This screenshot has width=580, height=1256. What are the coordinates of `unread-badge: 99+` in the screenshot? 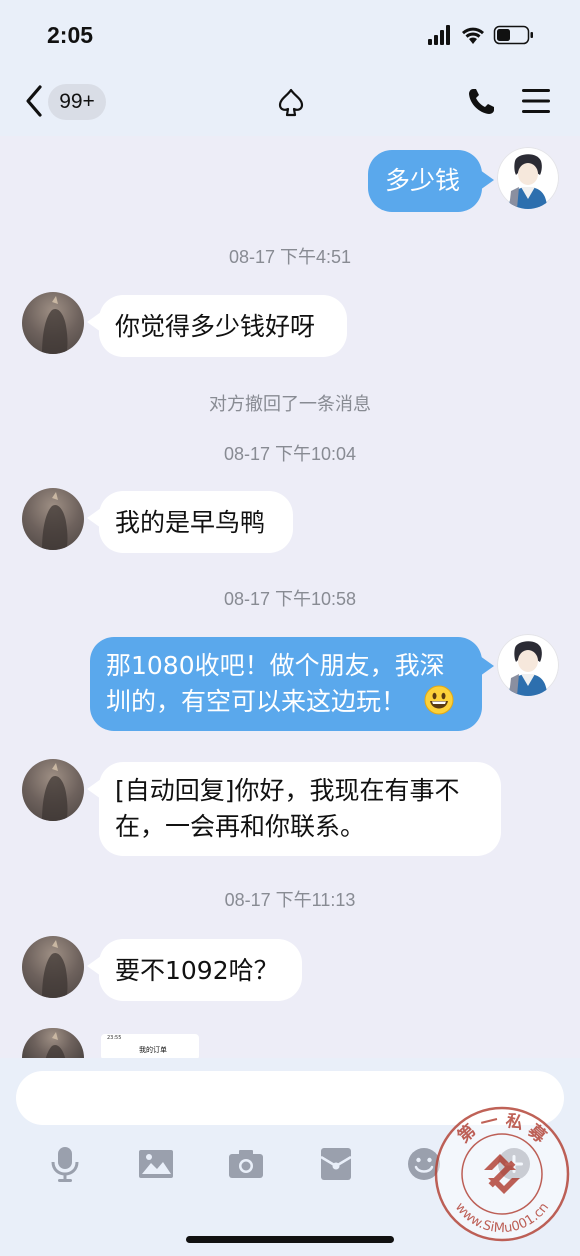 It's located at (77, 102).